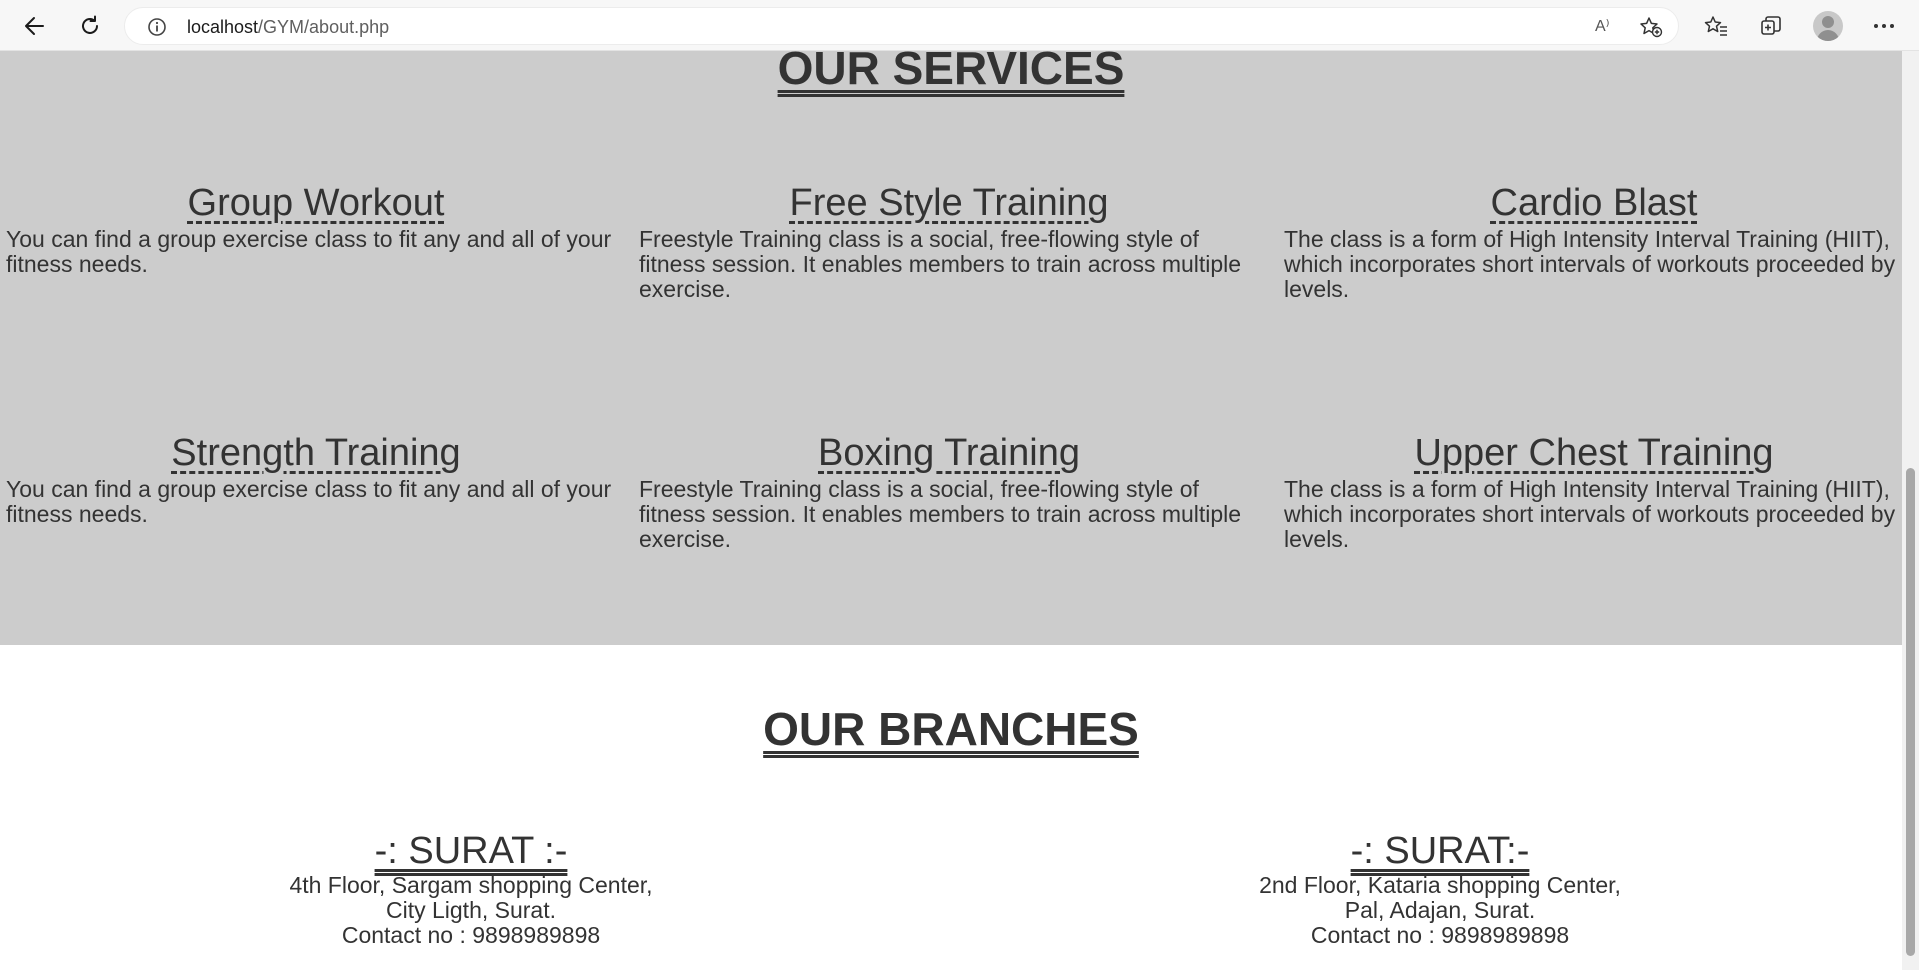 This screenshot has height=970, width=1919. I want to click on collections-button, so click(1771, 26).